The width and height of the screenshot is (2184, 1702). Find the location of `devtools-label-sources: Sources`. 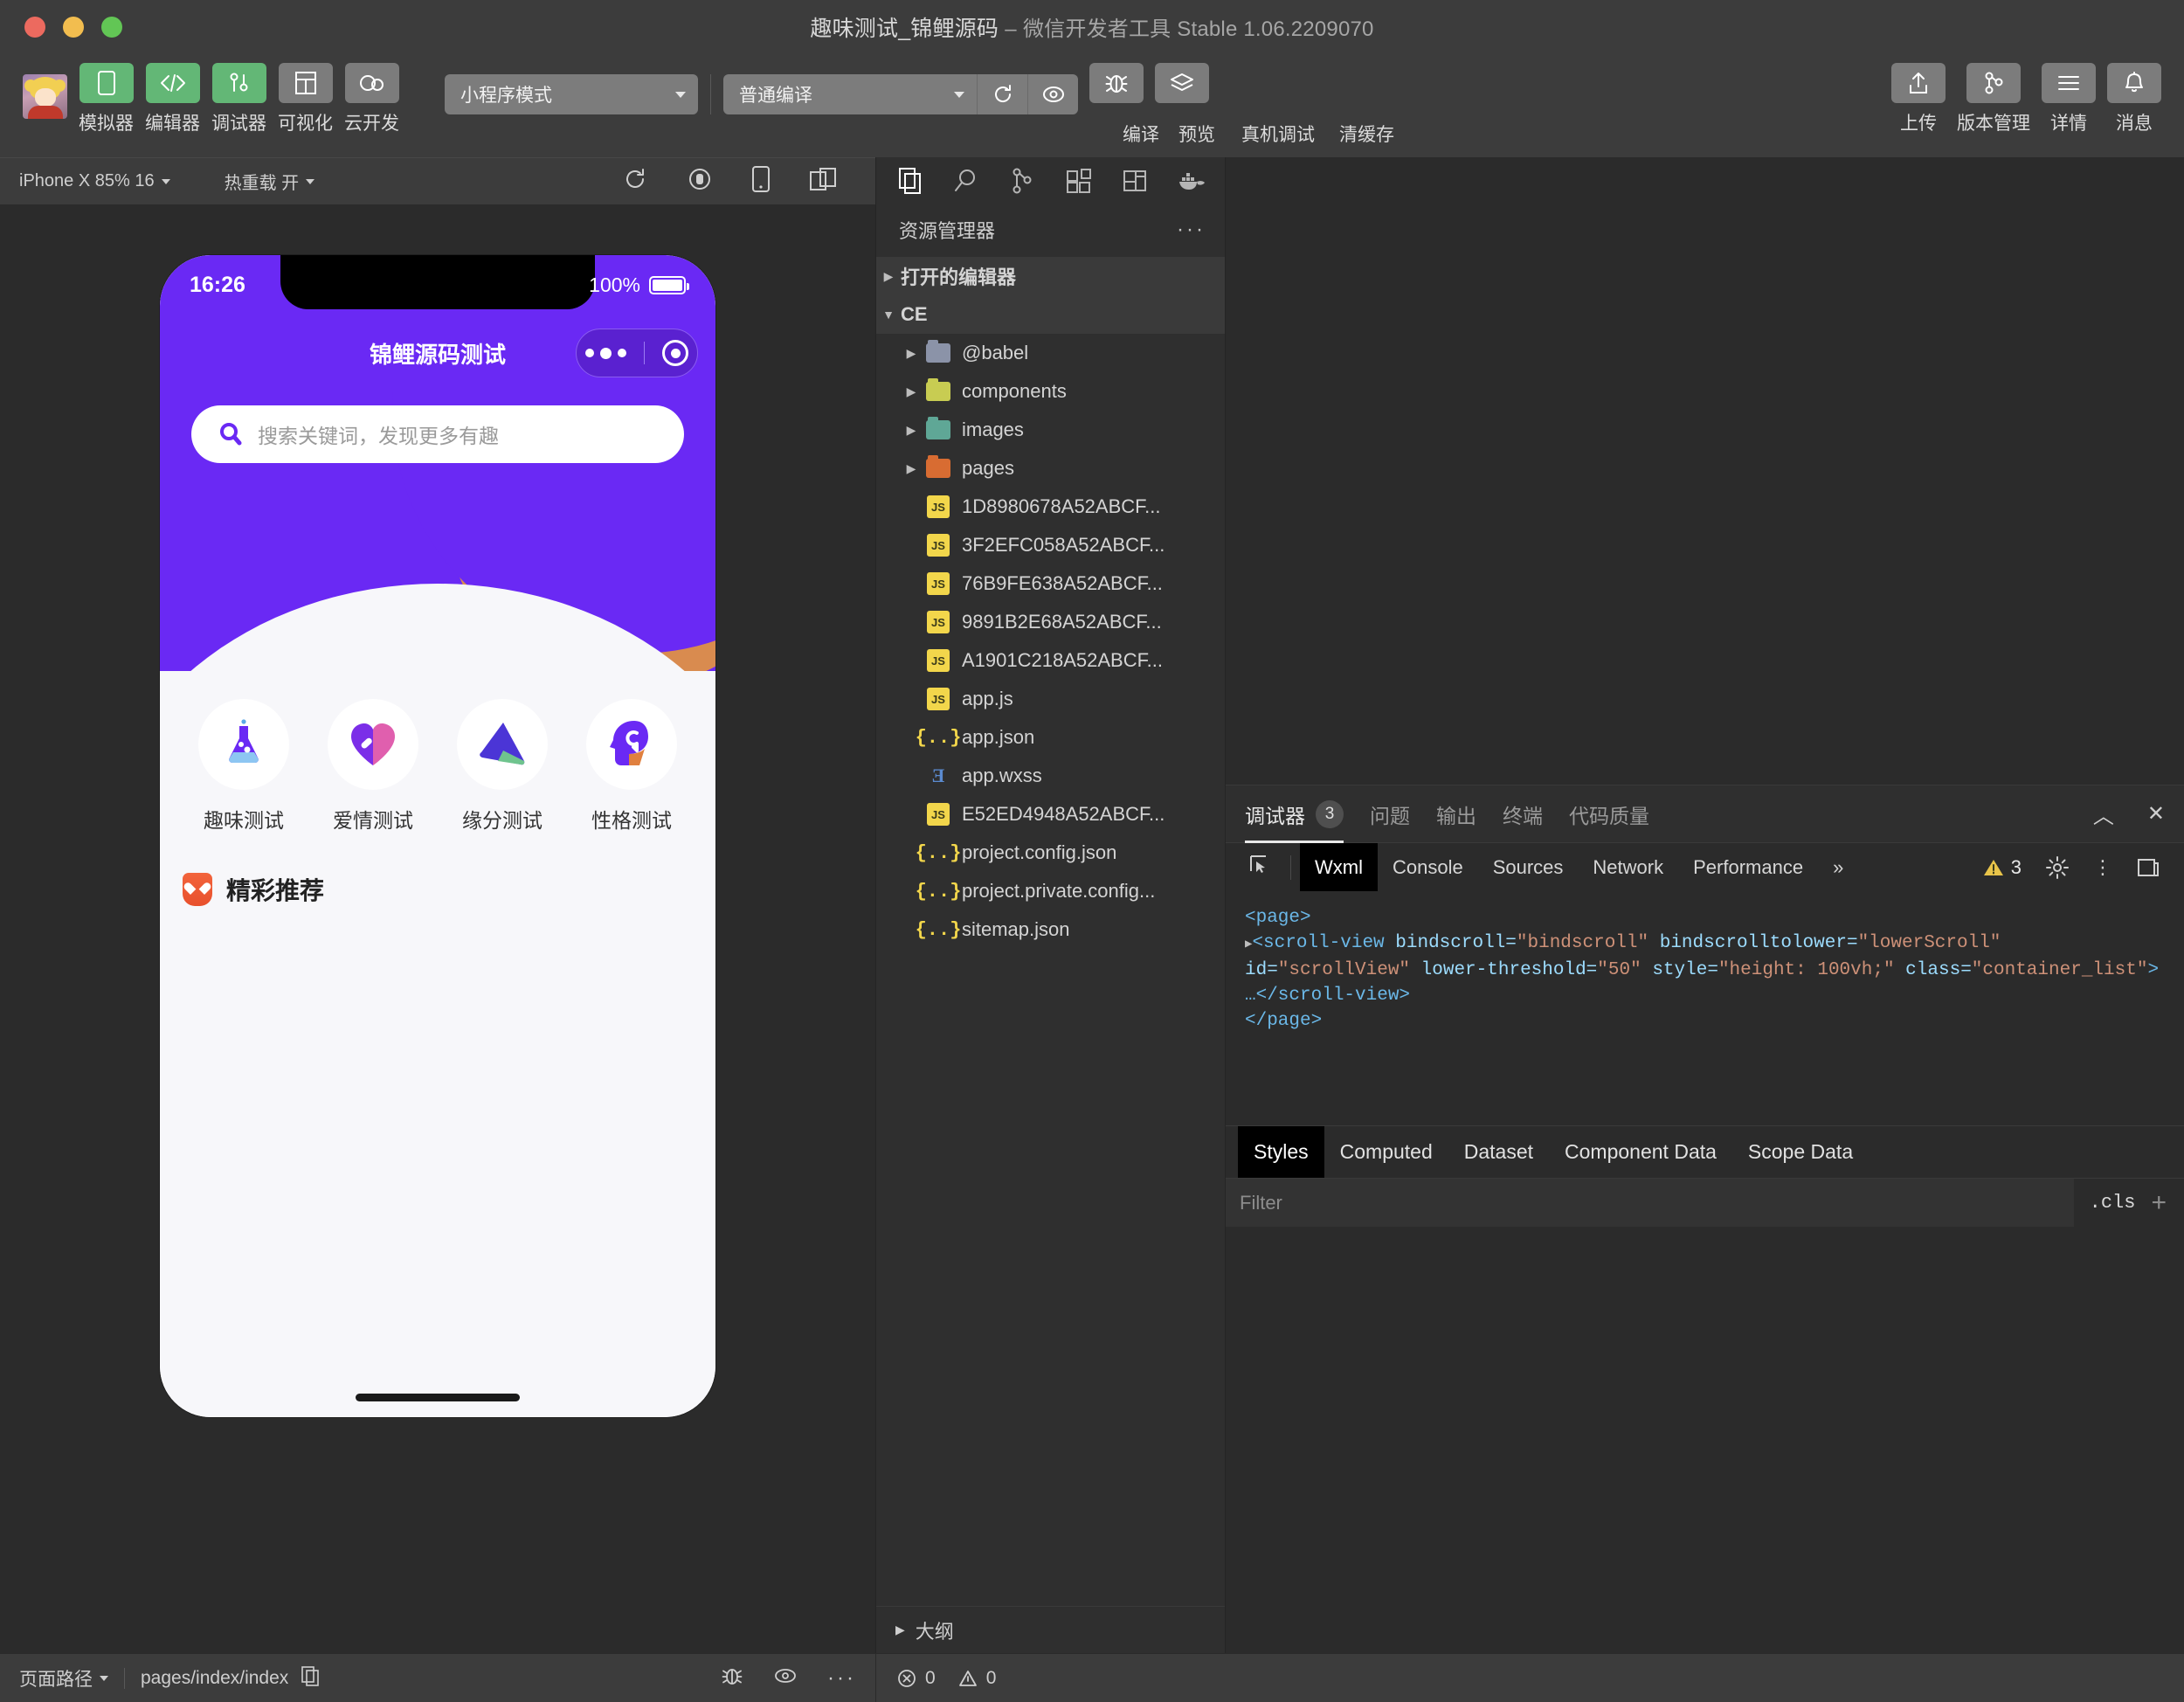

devtools-label-sources: Sources is located at coordinates (1528, 866).